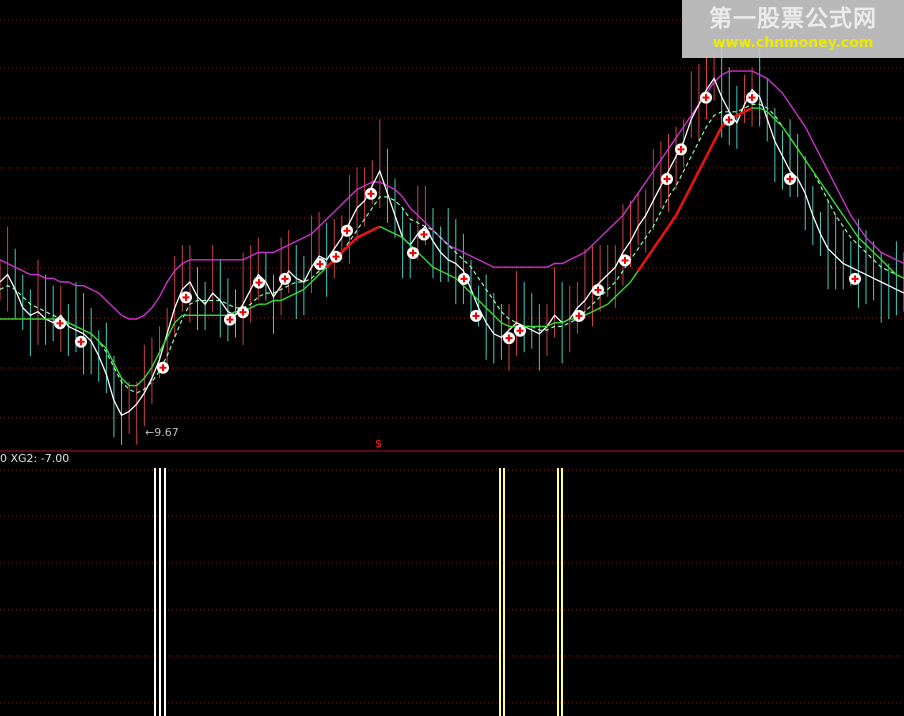 The width and height of the screenshot is (904, 716). Describe the element at coordinates (162, 432) in the screenshot. I see `low-price-label: ←9.67` at that location.